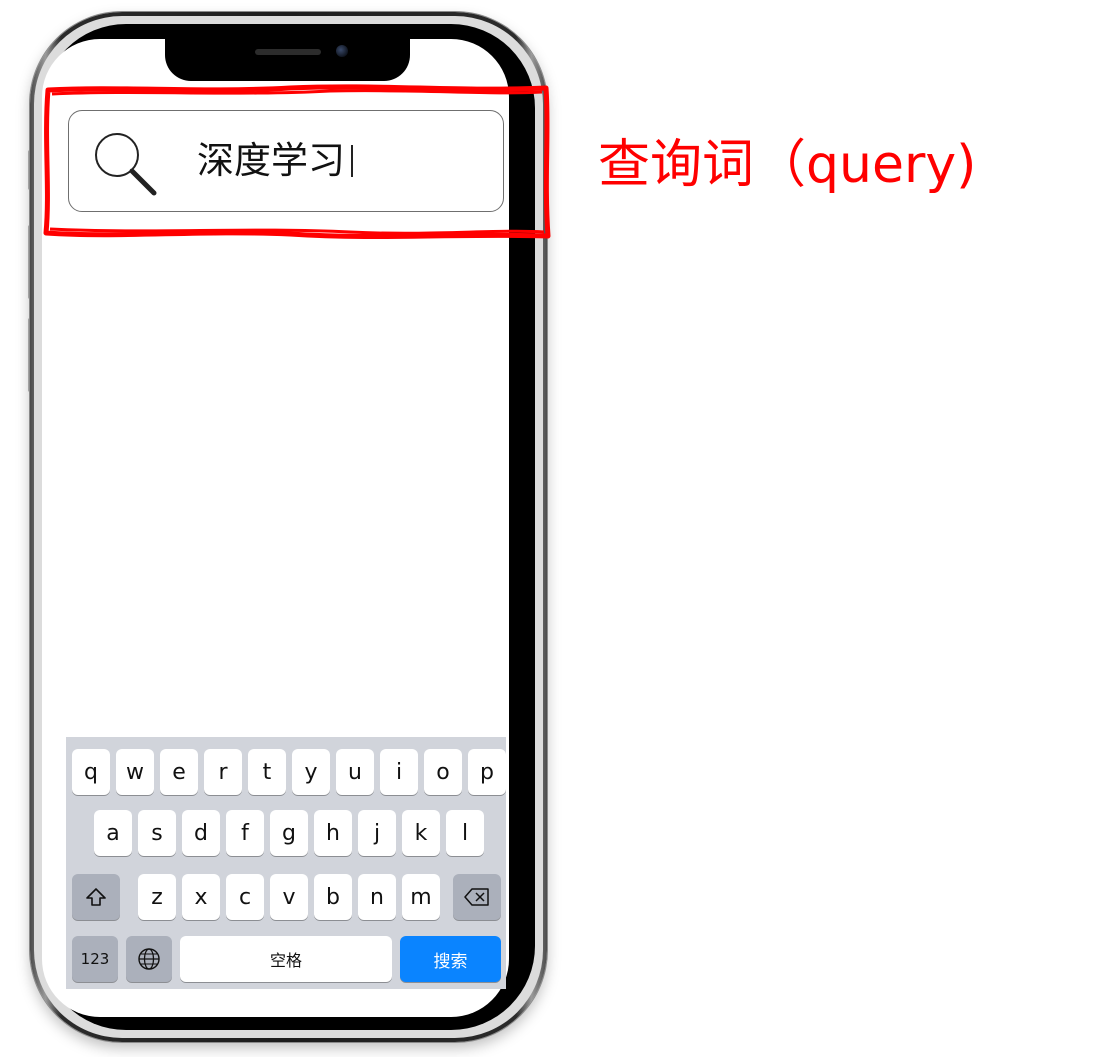  Describe the element at coordinates (333, 833) in the screenshot. I see `key-h: h` at that location.